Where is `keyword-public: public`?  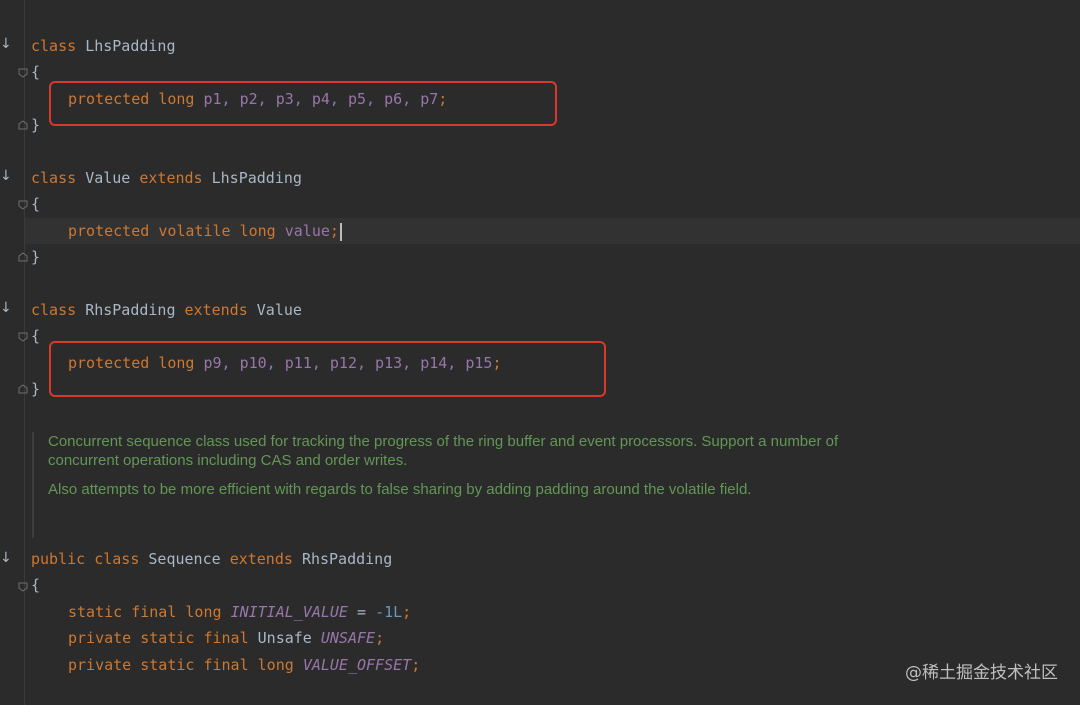 keyword-public: public is located at coordinates (58, 559).